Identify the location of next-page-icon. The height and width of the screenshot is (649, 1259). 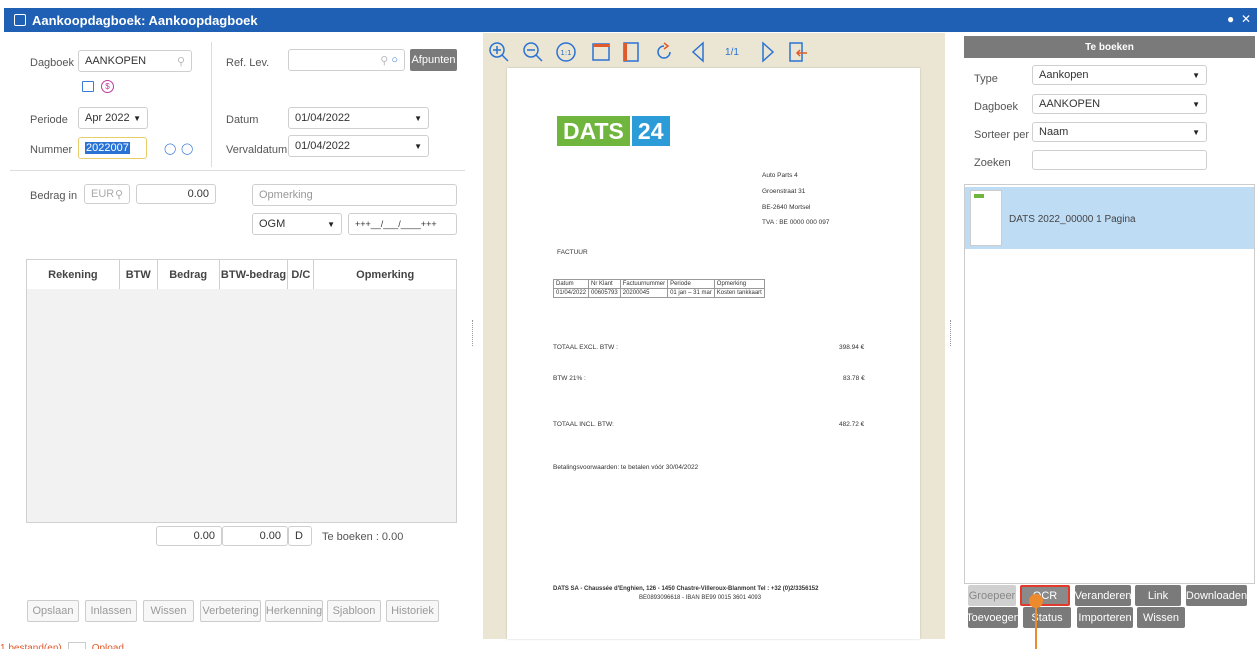
(768, 52).